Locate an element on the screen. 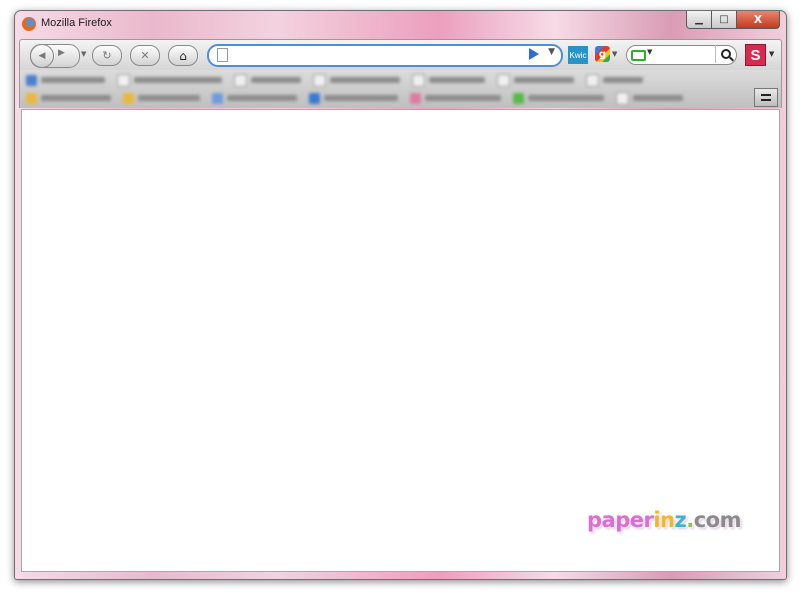  window-controls: ▁ □ X is located at coordinates (733, 20).